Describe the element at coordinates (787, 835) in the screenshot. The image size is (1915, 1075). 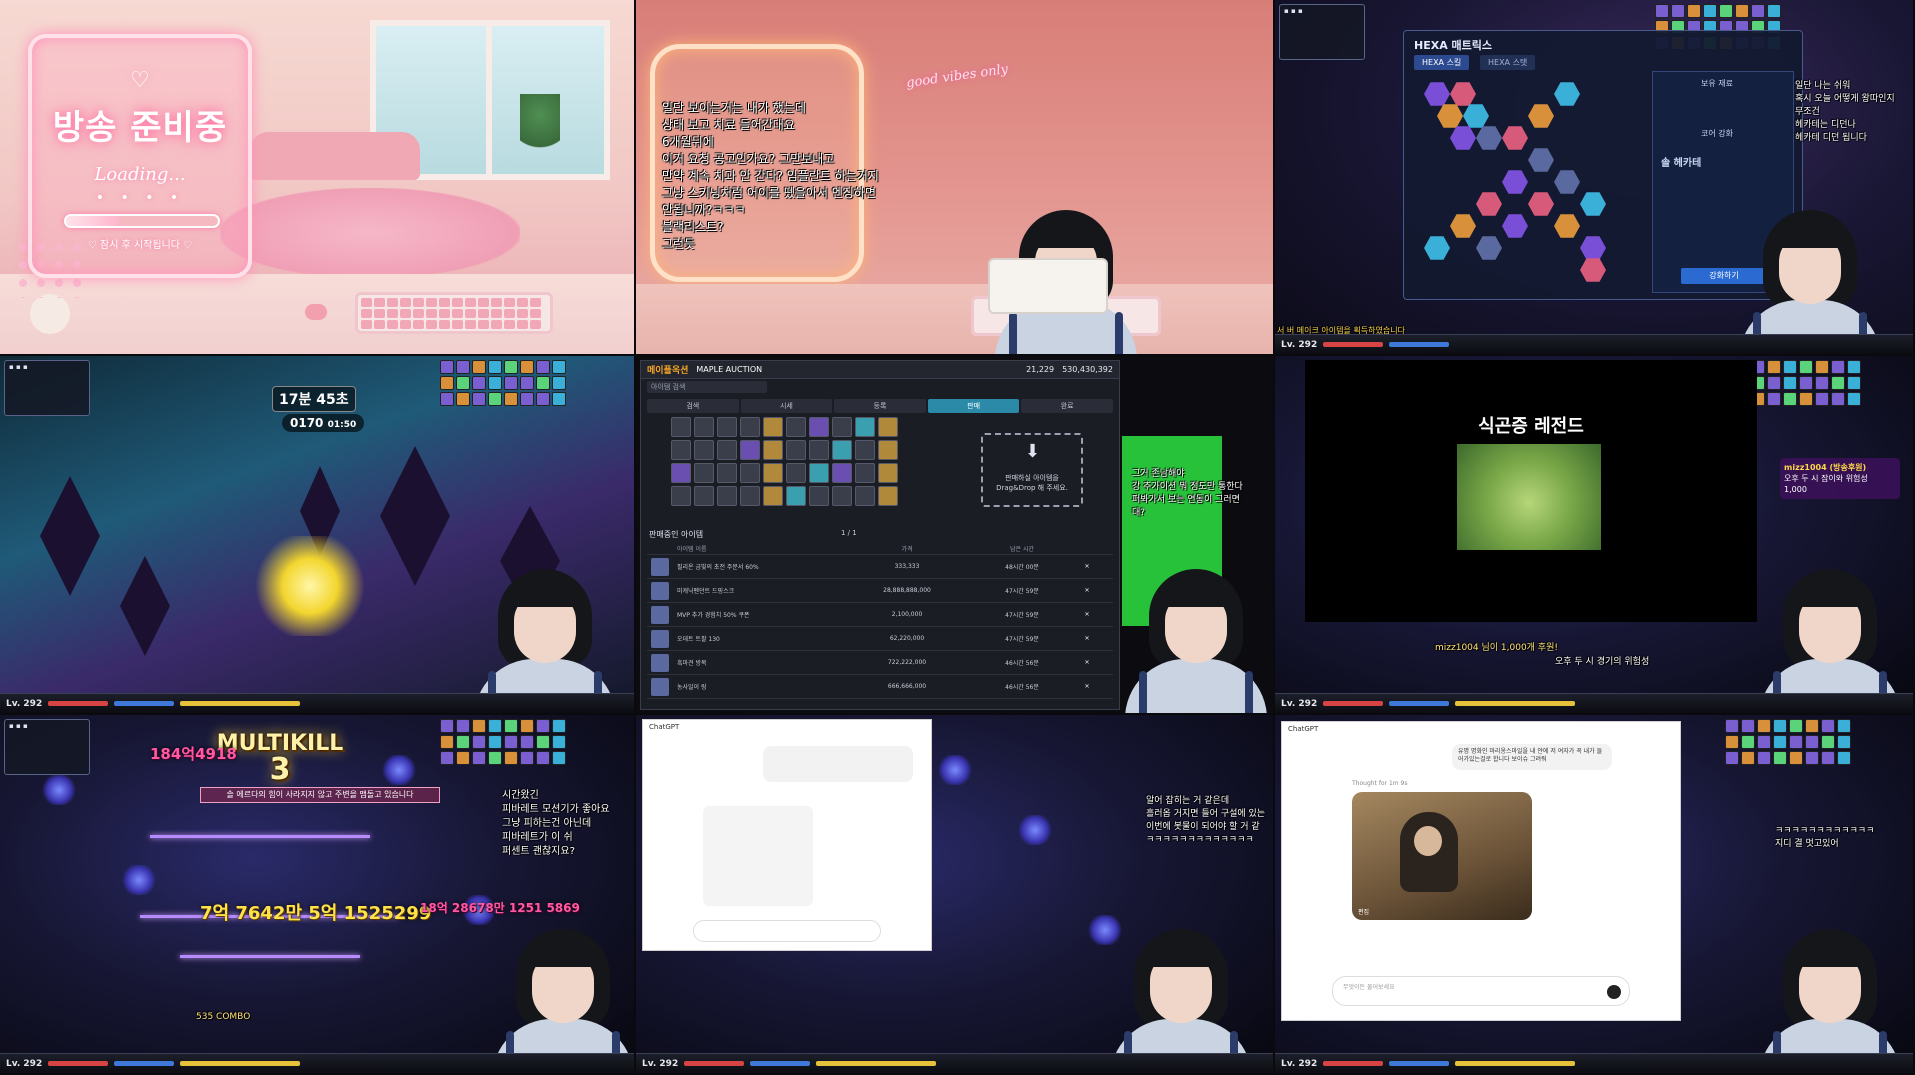
I see `chatgpt-window: ChatGPT` at that location.